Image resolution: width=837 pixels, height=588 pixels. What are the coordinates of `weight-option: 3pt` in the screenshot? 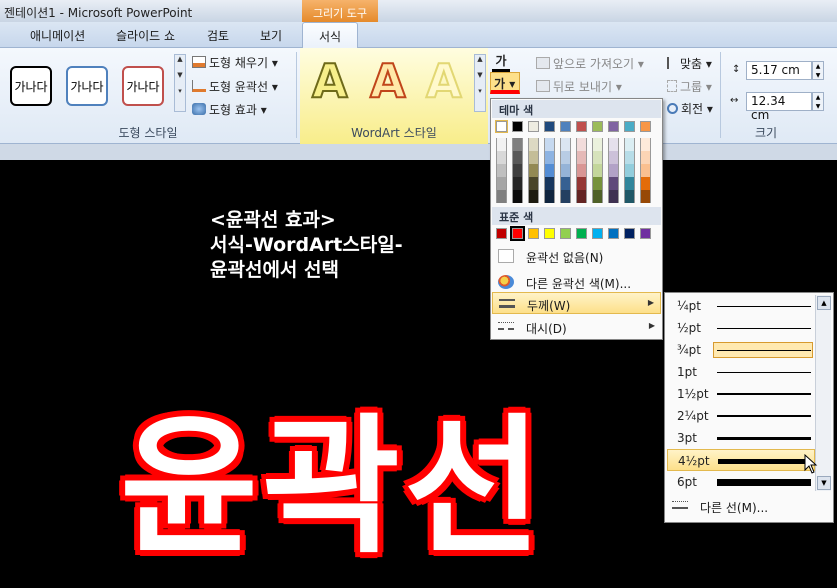 It's located at (741, 438).